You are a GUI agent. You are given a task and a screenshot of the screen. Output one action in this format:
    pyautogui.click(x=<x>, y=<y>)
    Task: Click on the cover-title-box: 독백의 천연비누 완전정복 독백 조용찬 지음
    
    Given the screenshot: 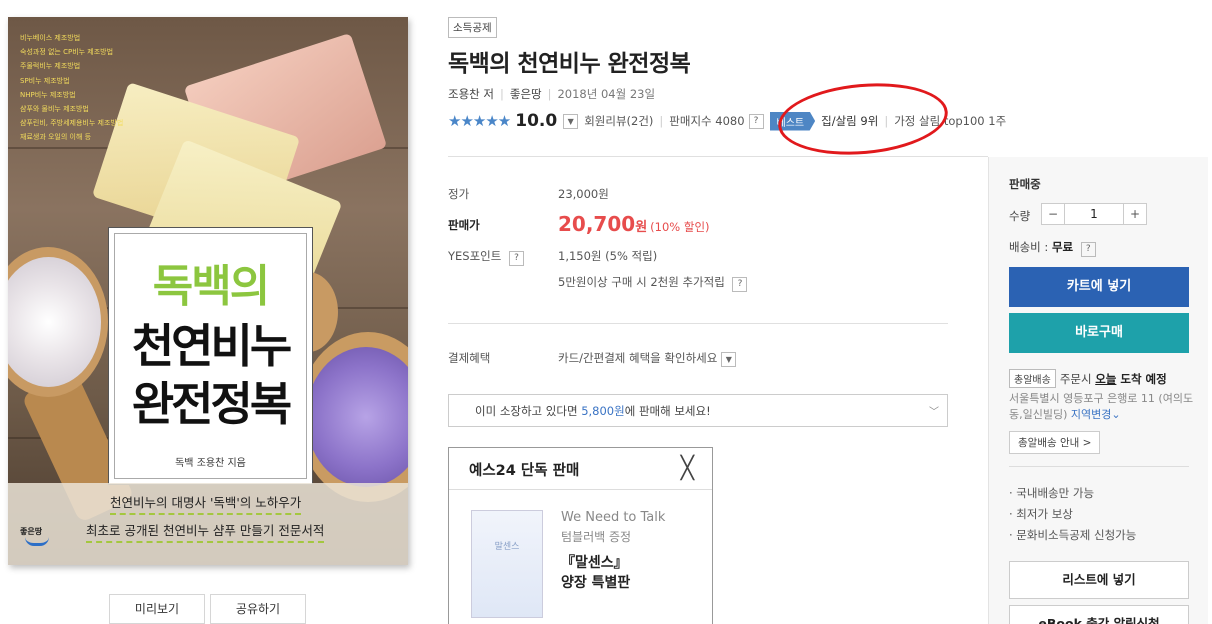 What is the action you would take?
    pyautogui.click(x=210, y=356)
    